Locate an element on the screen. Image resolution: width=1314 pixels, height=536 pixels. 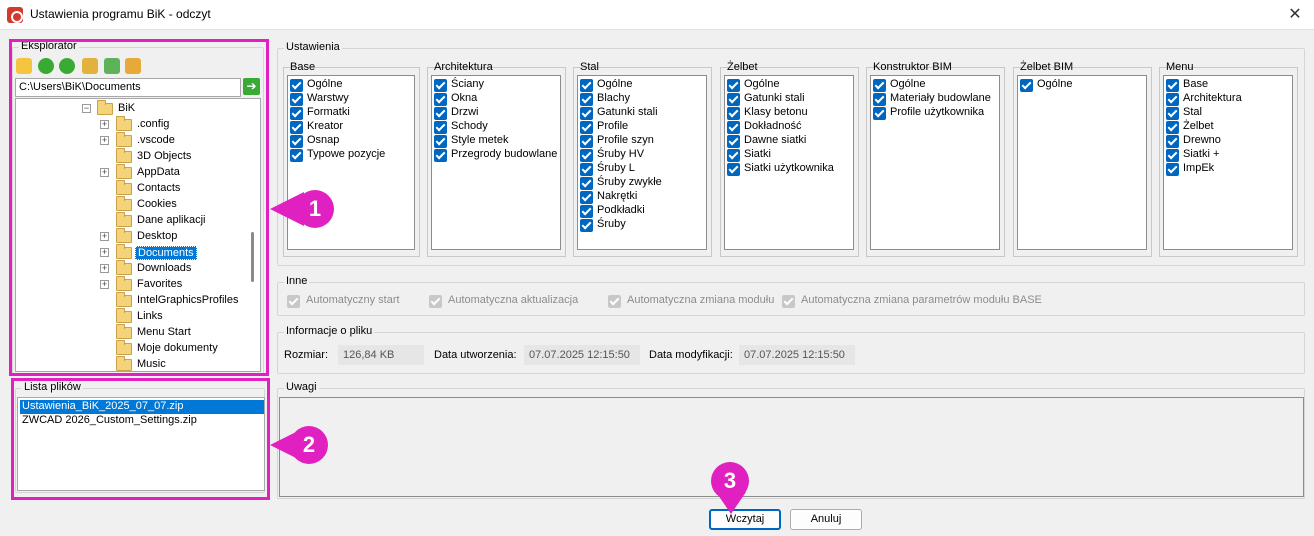
callout-1: 1 is located at coordinates (315, 209).